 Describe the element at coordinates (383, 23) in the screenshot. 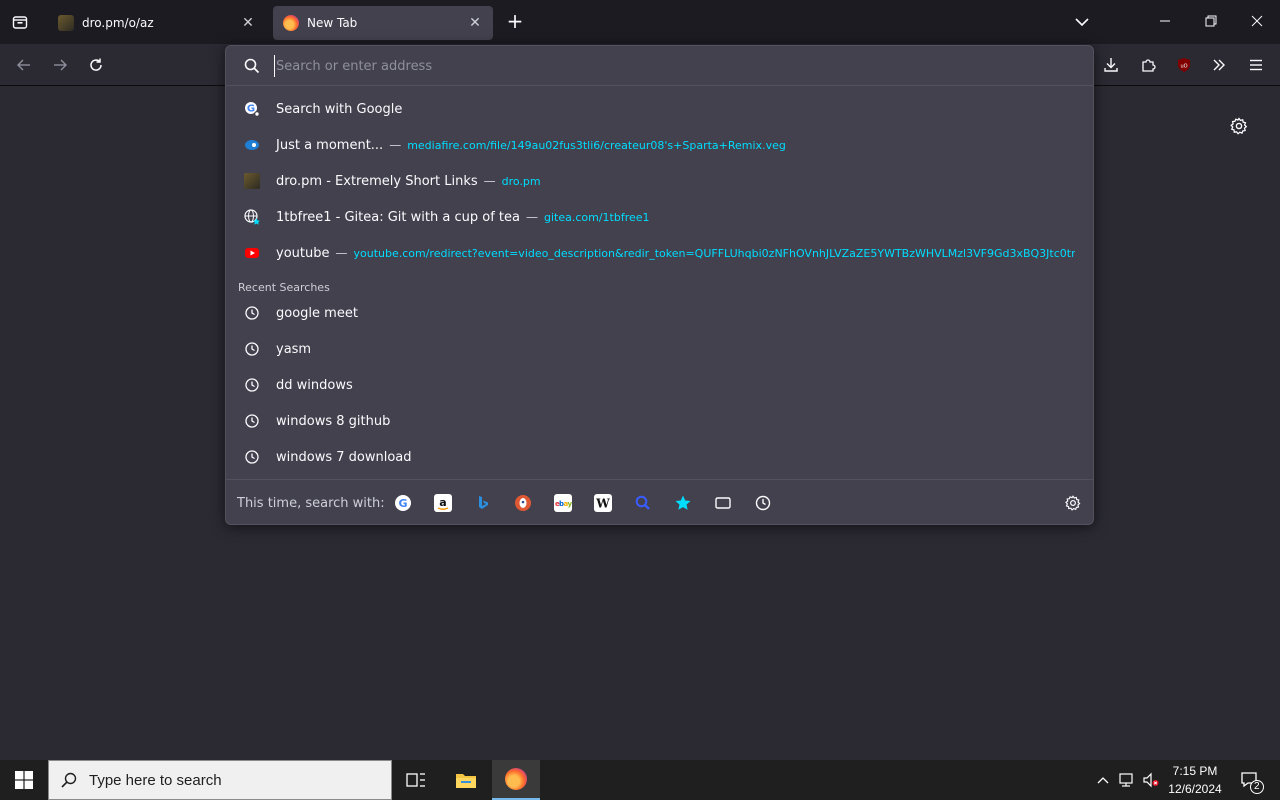

I see `tab-new-tab: New Tab ✕` at that location.